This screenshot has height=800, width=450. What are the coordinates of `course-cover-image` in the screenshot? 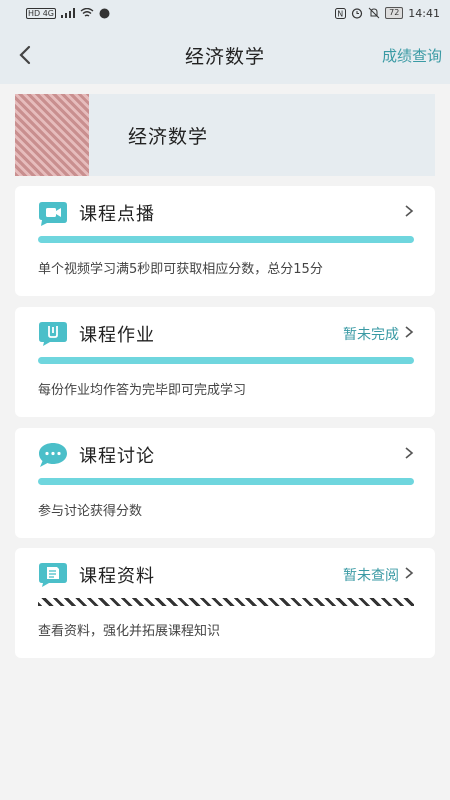 It's located at (52, 135).